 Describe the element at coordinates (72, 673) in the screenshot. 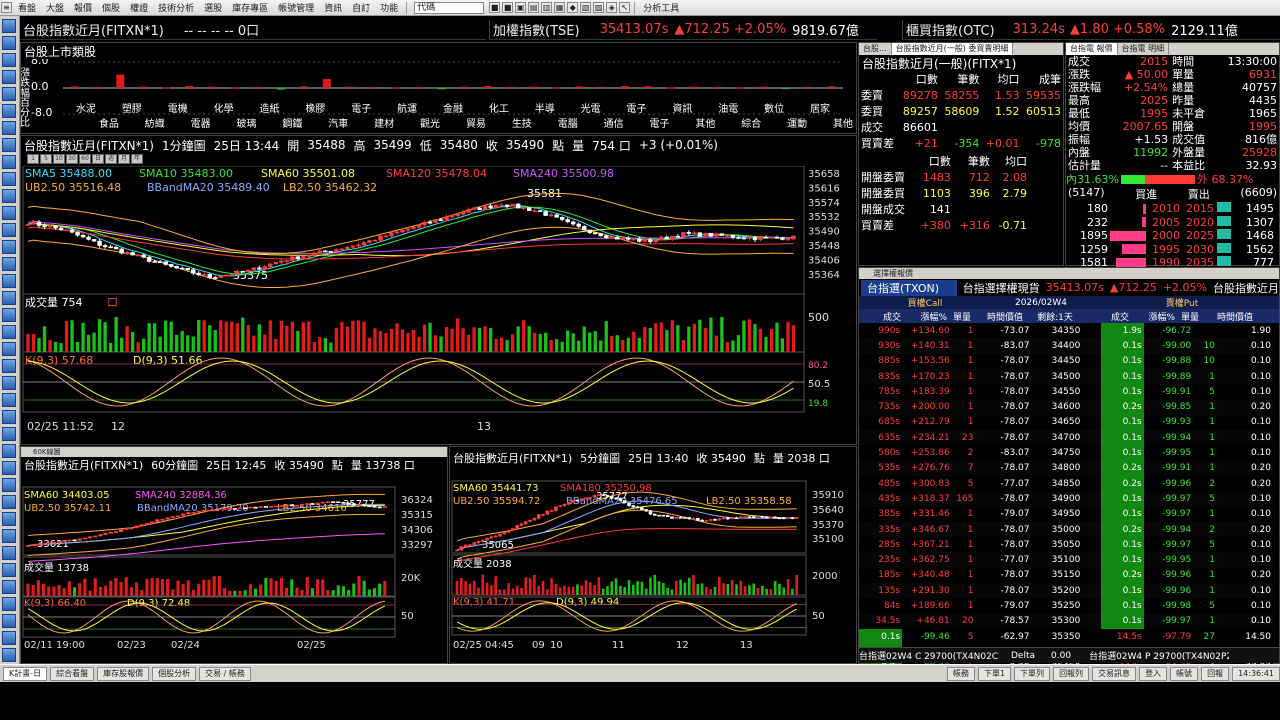

I see `bottom-tab-overview: 綜合看盤` at that location.